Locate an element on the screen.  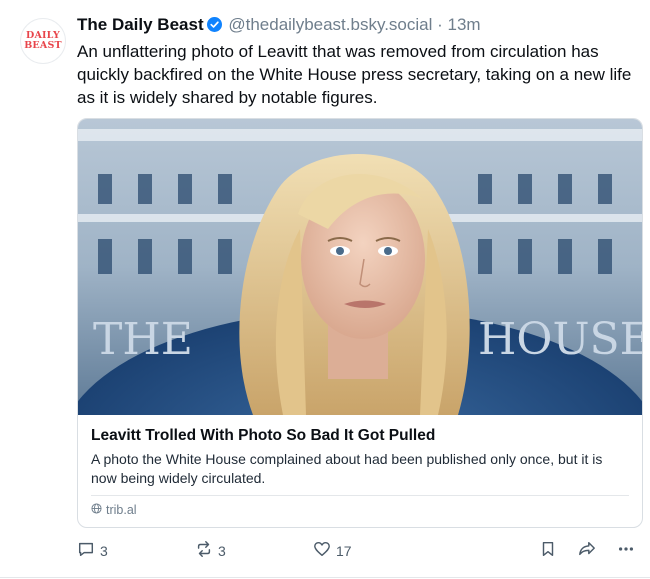
card-domain: trib.al is located at coordinates (114, 510).